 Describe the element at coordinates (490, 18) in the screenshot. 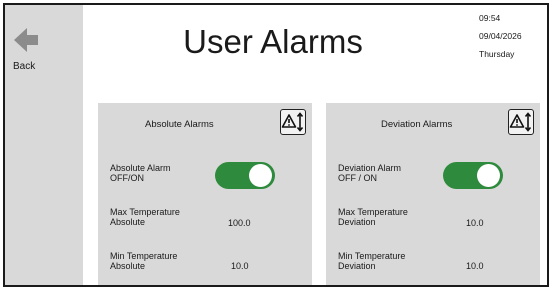

I see `time-display: 09:54` at that location.